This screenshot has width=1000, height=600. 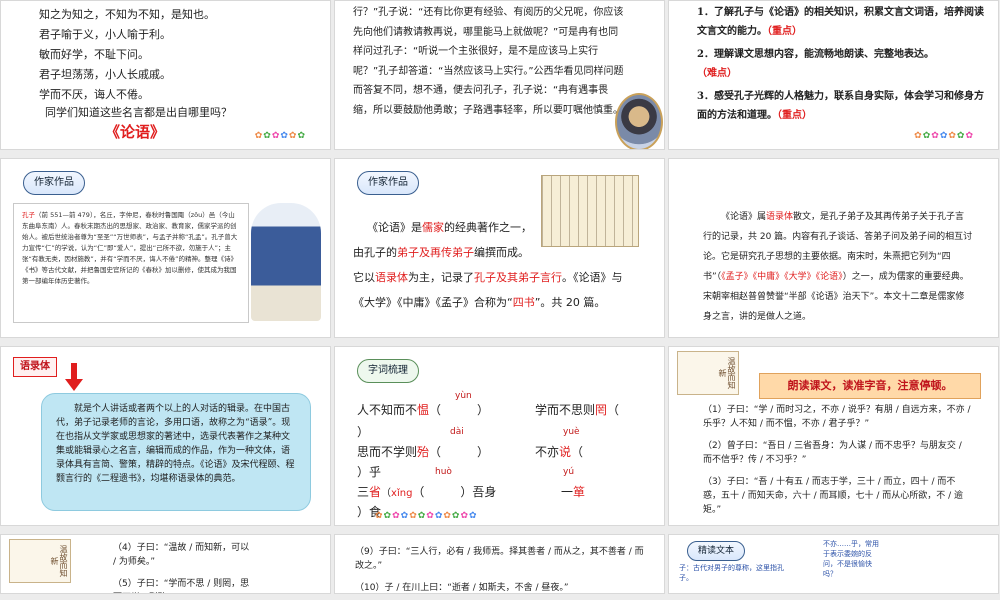 What do you see at coordinates (592, 277) in the screenshot?
I see `intro-text: 。《论语》与` at bounding box center [592, 277].